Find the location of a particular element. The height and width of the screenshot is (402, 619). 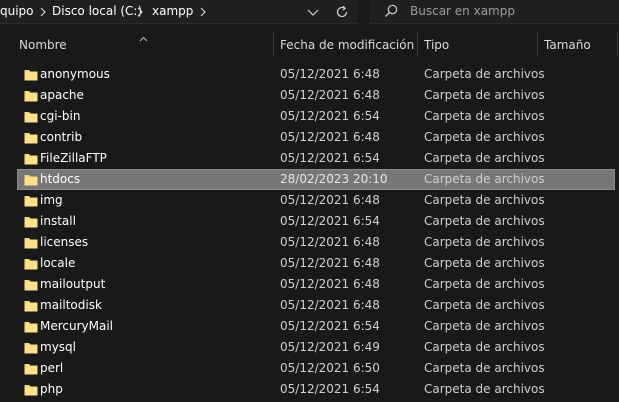

column-header-date: Fecha de modificación is located at coordinates (347, 44).